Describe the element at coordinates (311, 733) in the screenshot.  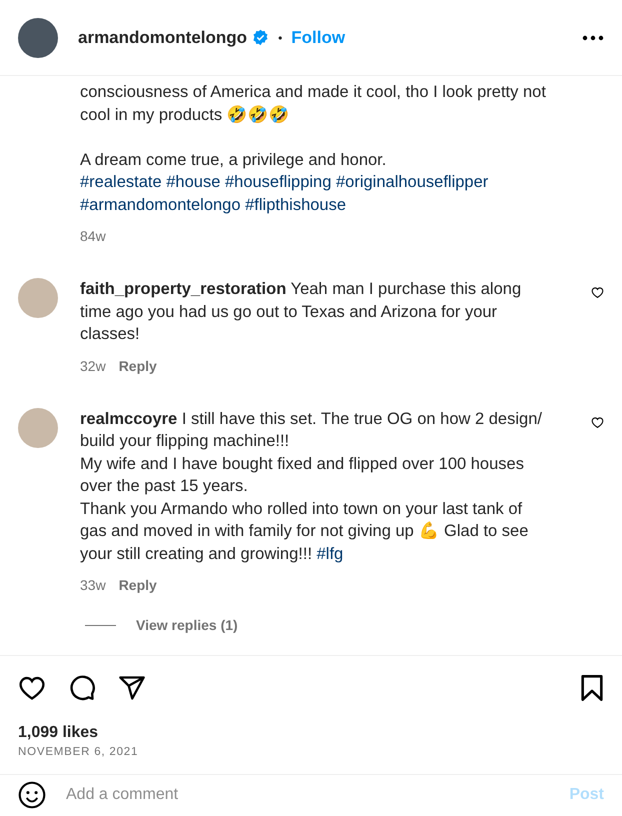
I see `likes-count: 1,099 likes` at that location.